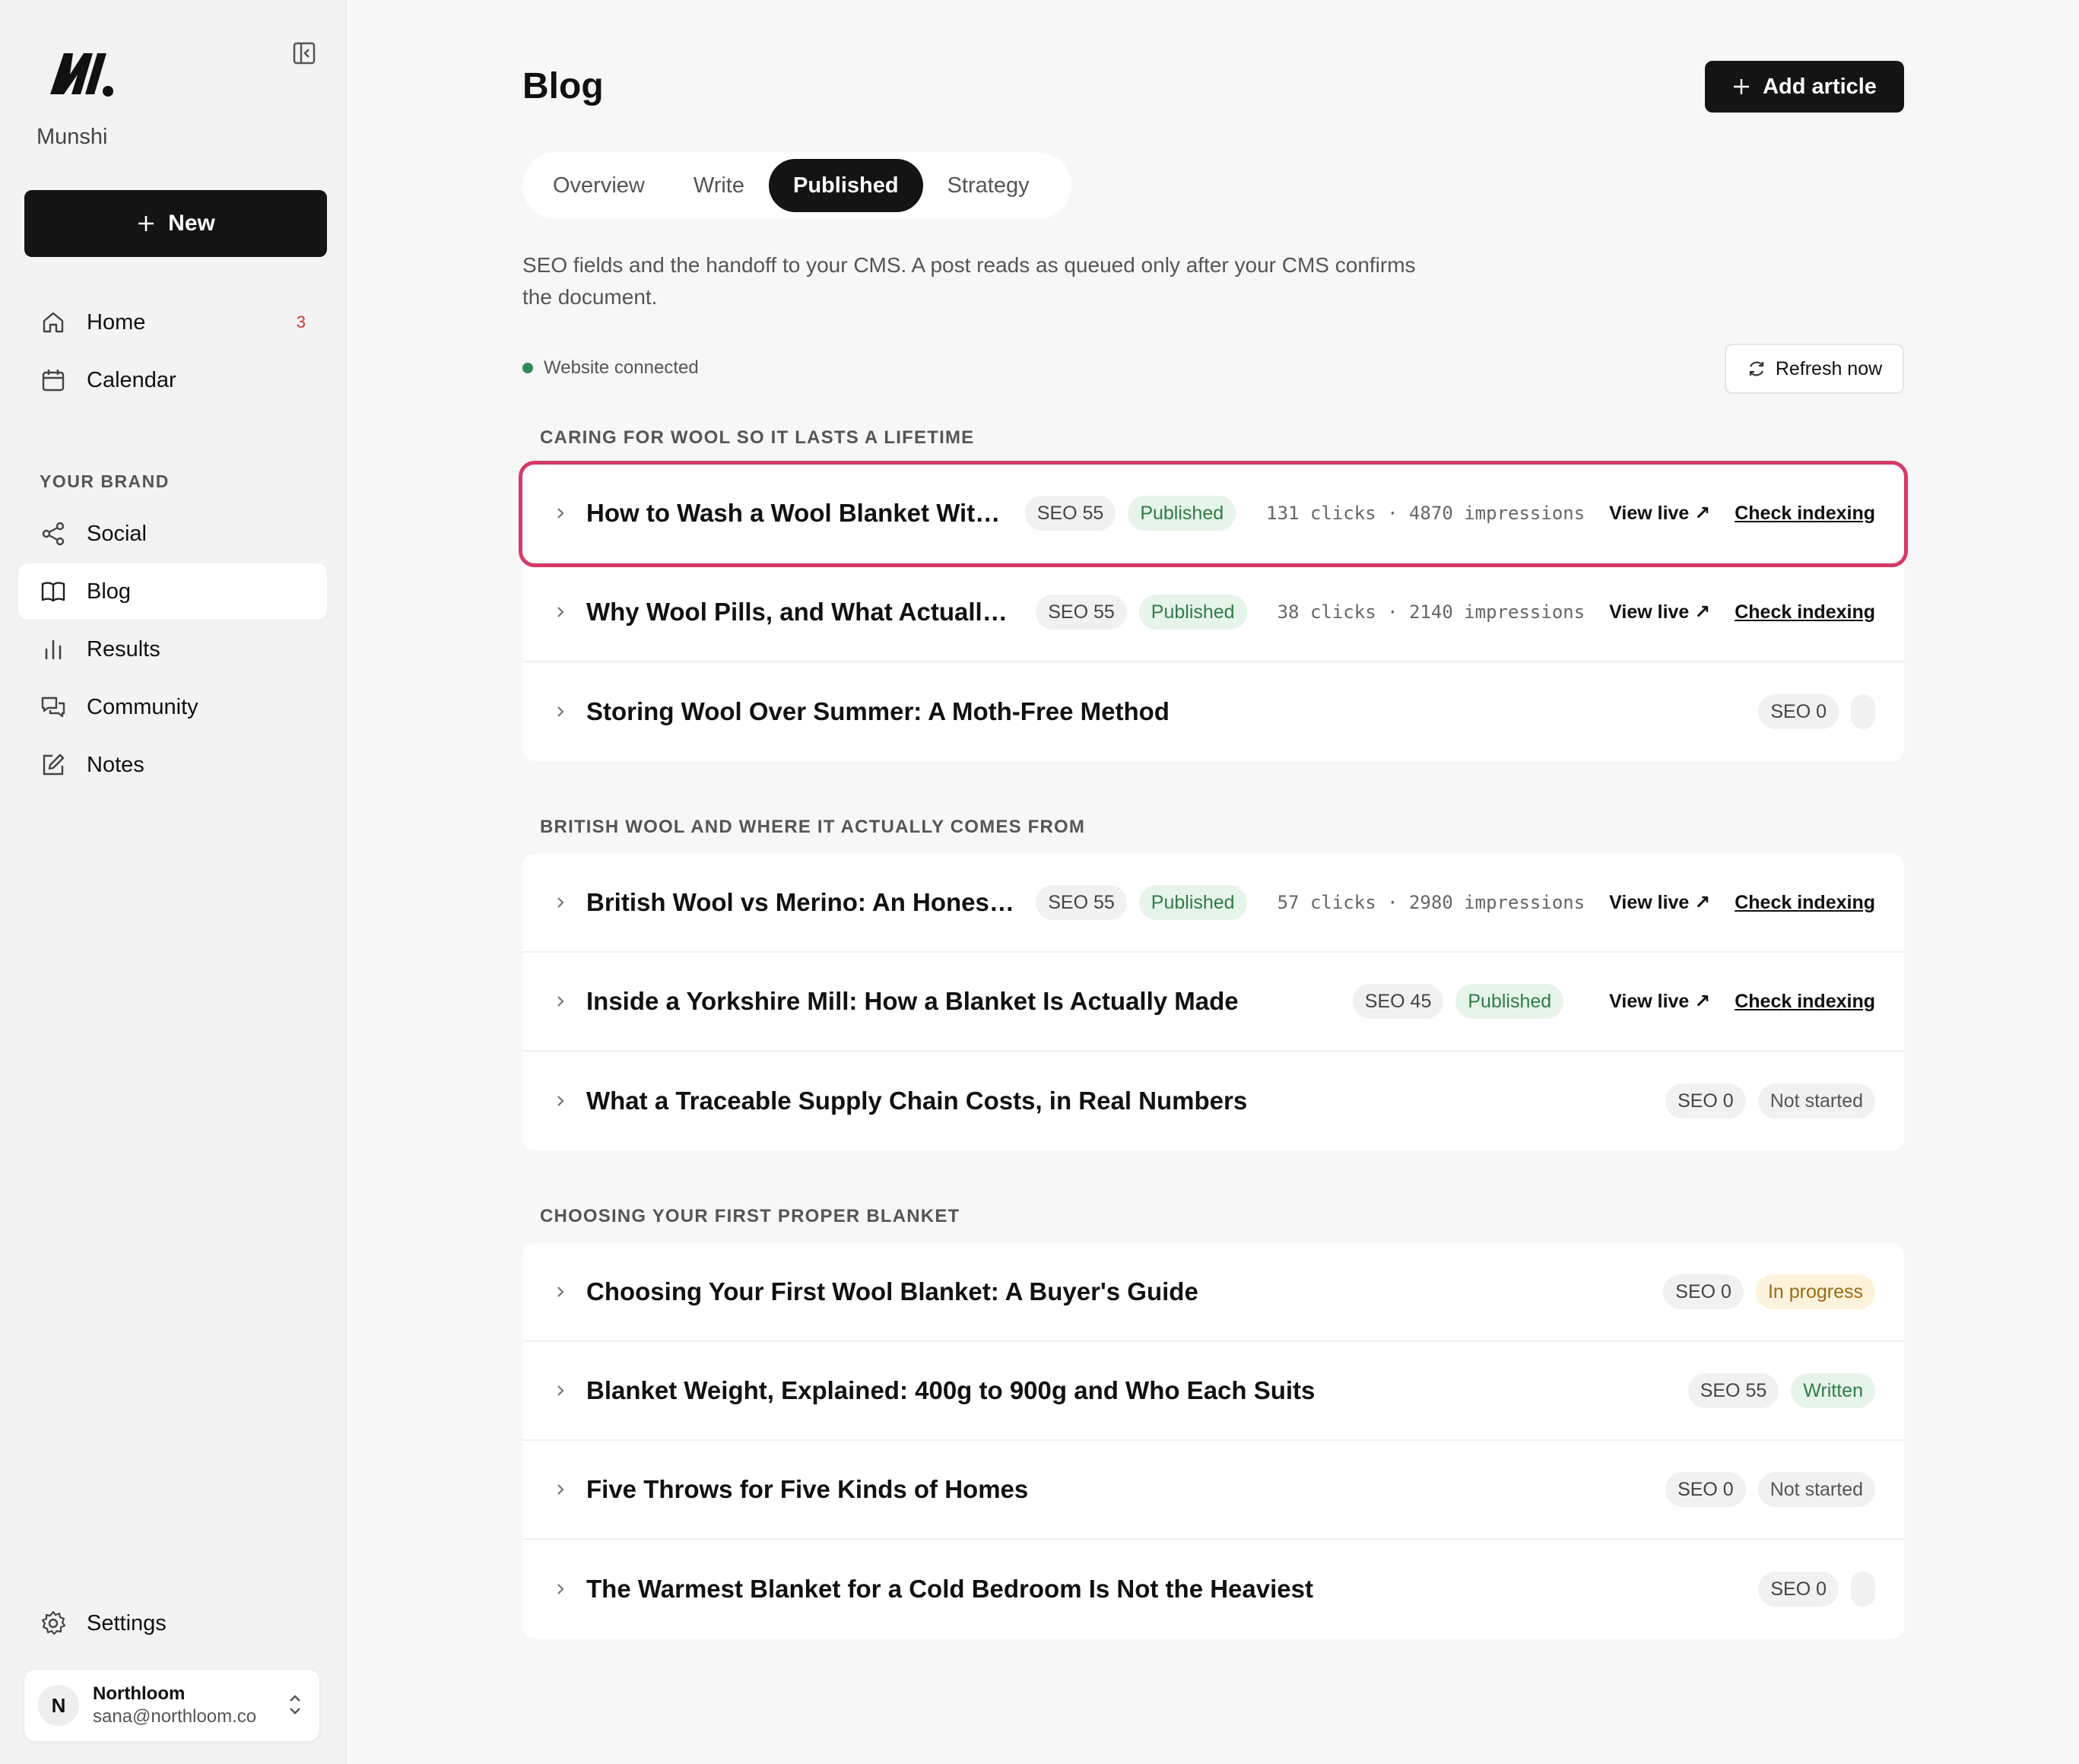 This screenshot has height=1764, width=2079. What do you see at coordinates (53, 592) in the screenshot?
I see `book-open-icon` at bounding box center [53, 592].